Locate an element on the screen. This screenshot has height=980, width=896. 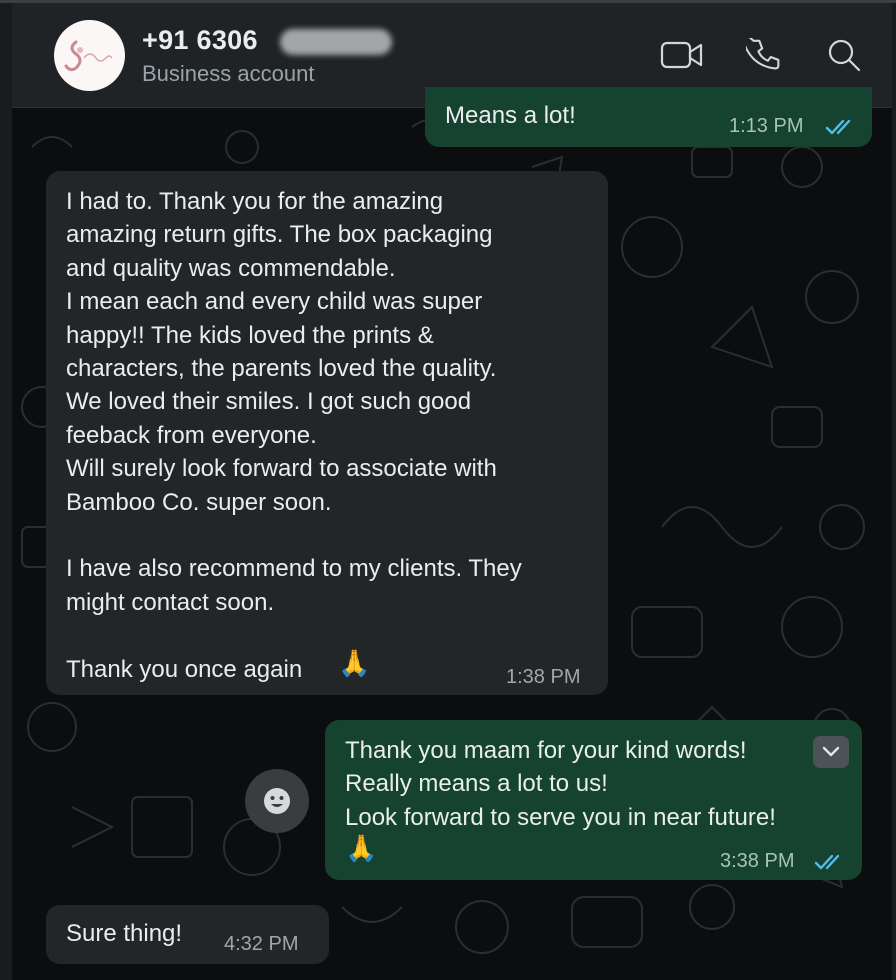
message-time: 4:32 PM is located at coordinates (261, 944).